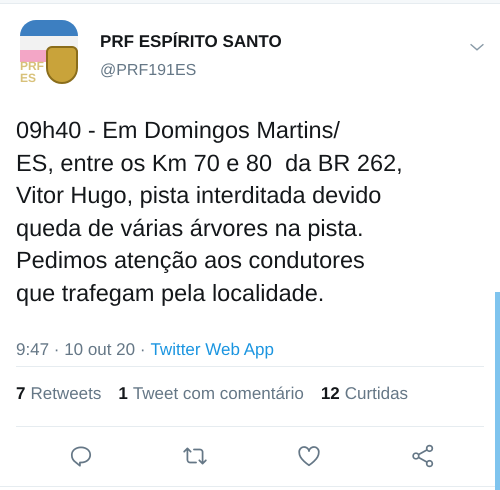  I want to click on stat-label: Tweet com comentário, so click(218, 398).